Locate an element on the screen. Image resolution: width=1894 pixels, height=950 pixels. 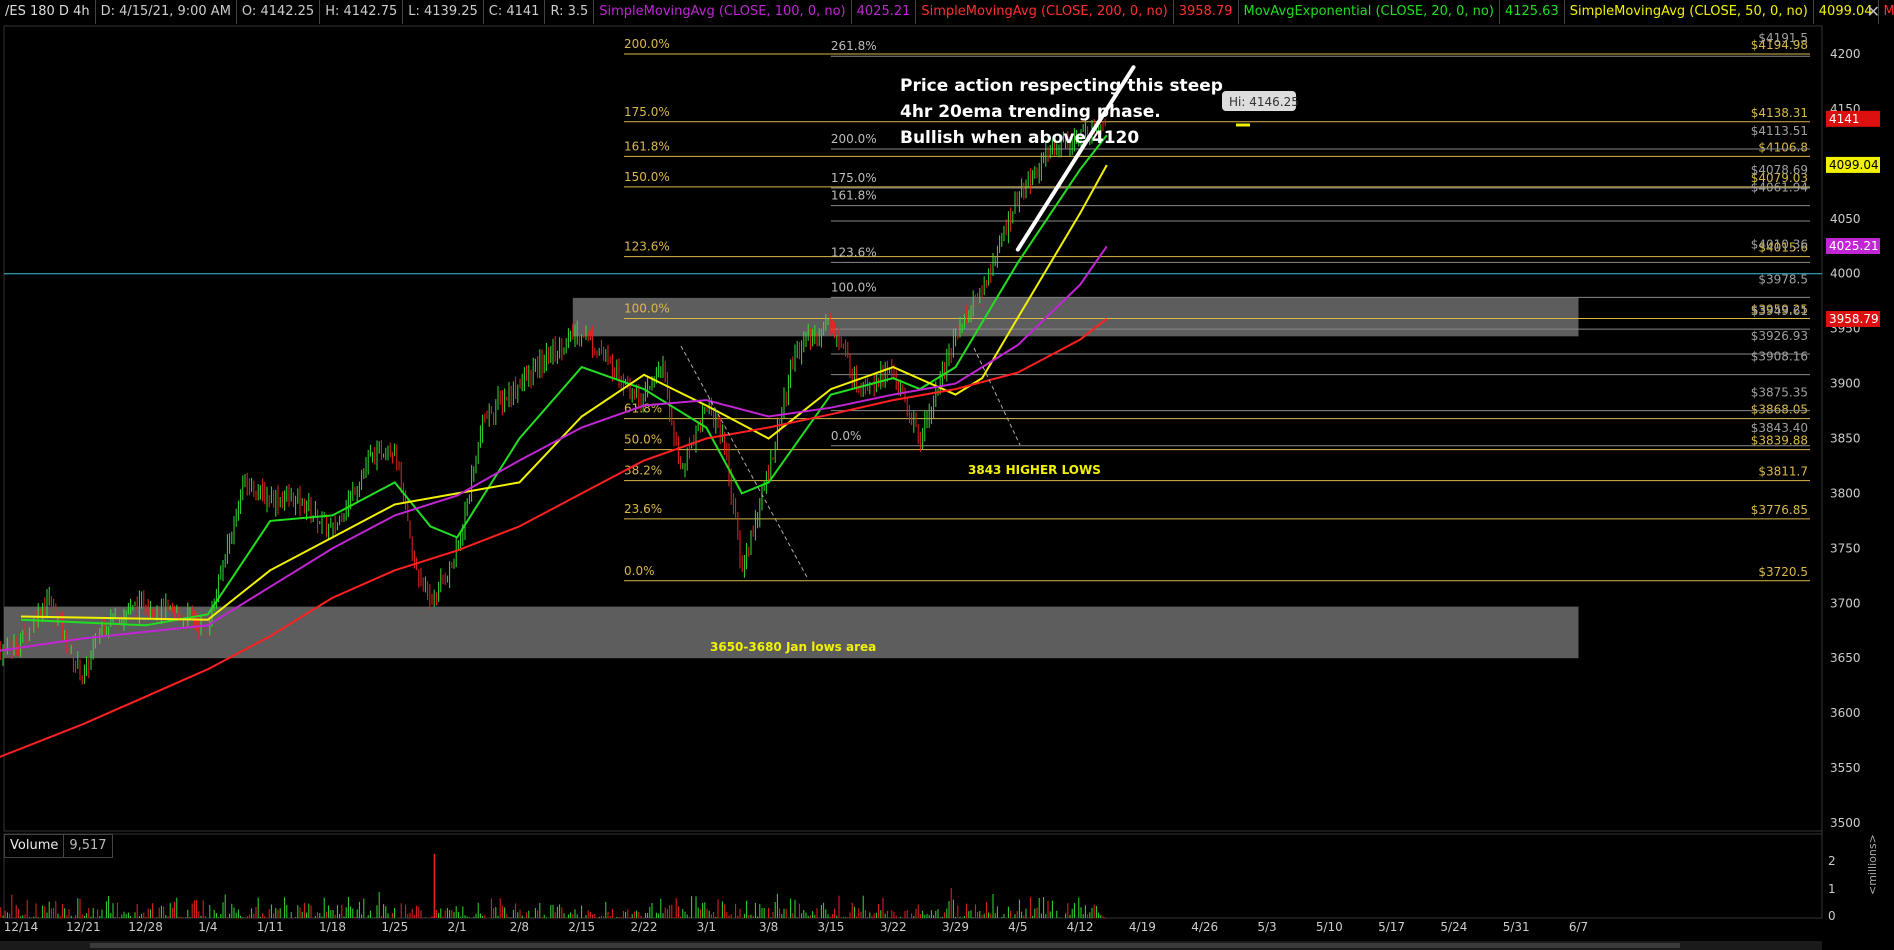
close-icon: ✕ is located at coordinates (1873, 12).